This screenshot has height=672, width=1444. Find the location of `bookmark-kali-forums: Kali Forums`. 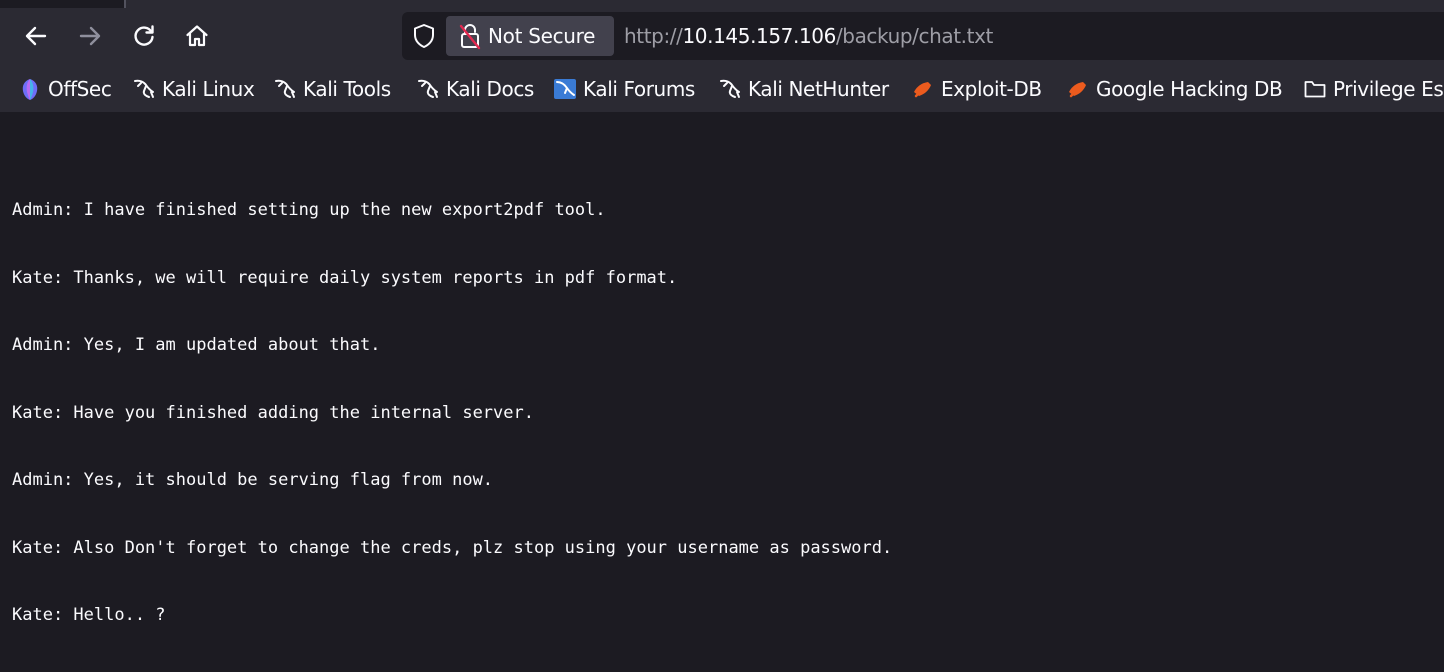

bookmark-kali-forums: Kali Forums is located at coordinates (624, 89).